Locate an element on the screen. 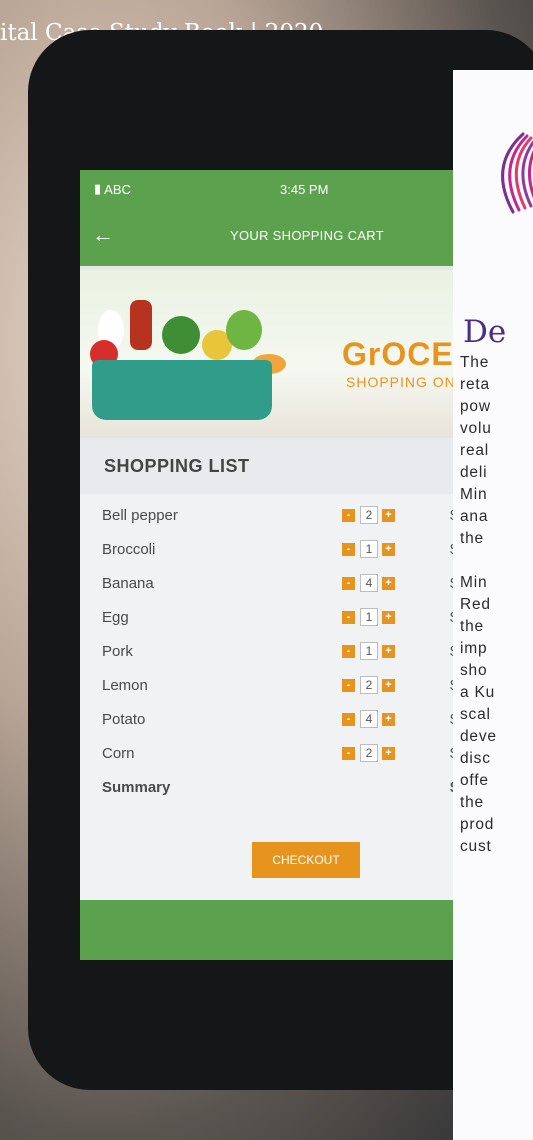  body-line: pow is located at coordinates (475, 406).